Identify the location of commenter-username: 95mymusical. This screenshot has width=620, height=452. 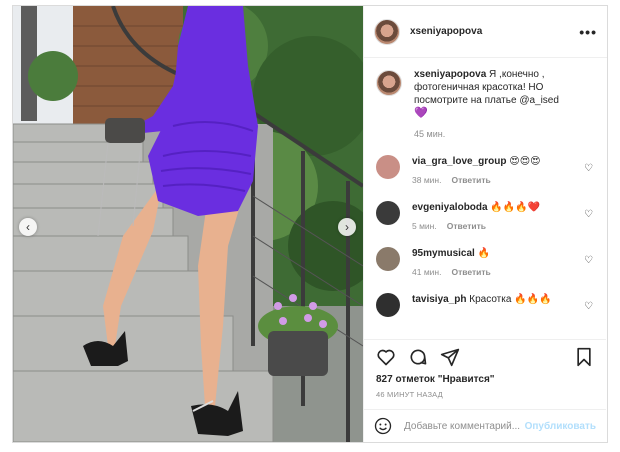
(443, 253).